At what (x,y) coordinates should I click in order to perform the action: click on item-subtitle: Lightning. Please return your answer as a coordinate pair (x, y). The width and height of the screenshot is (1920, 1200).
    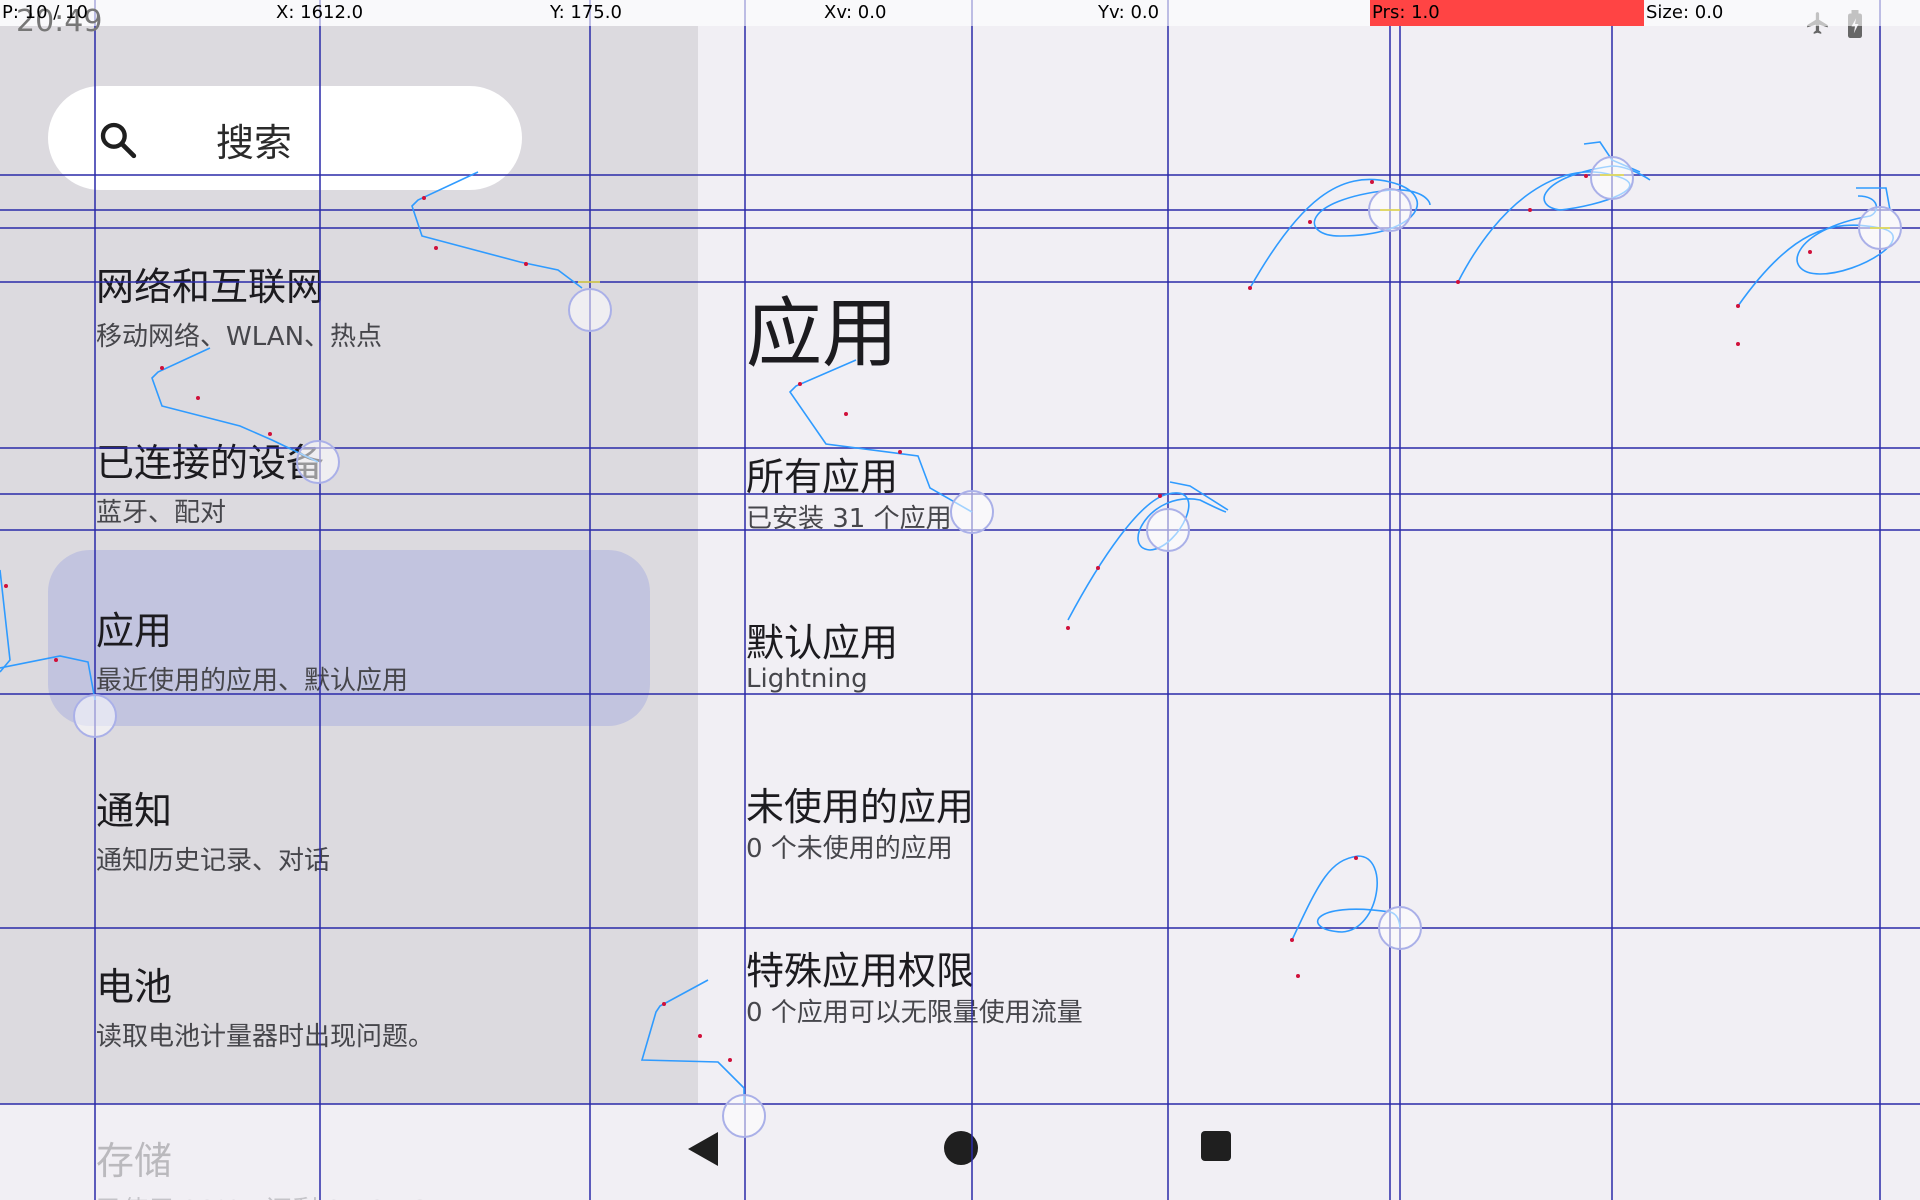
    Looking at the image, I should click on (807, 679).